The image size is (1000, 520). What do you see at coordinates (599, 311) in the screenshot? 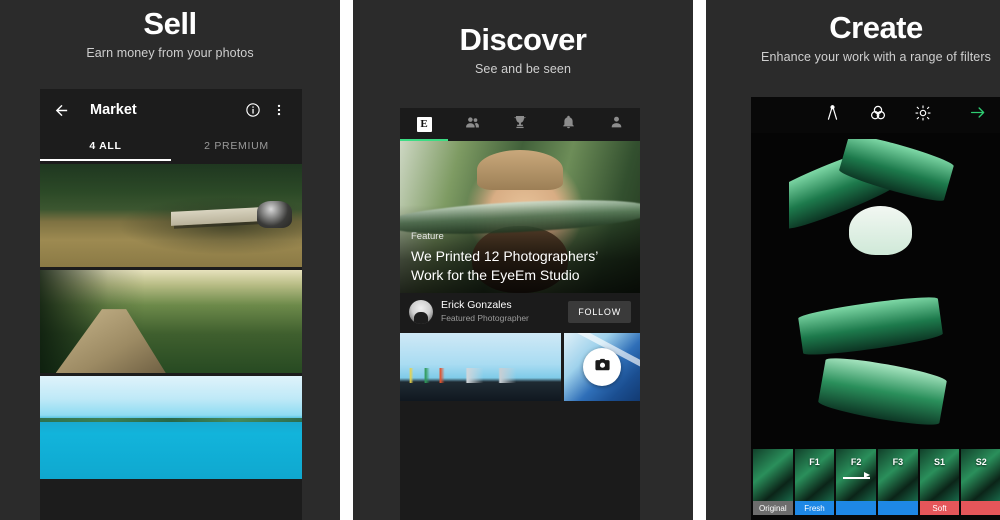
I see `follow-button: FOLLOW` at bounding box center [599, 311].